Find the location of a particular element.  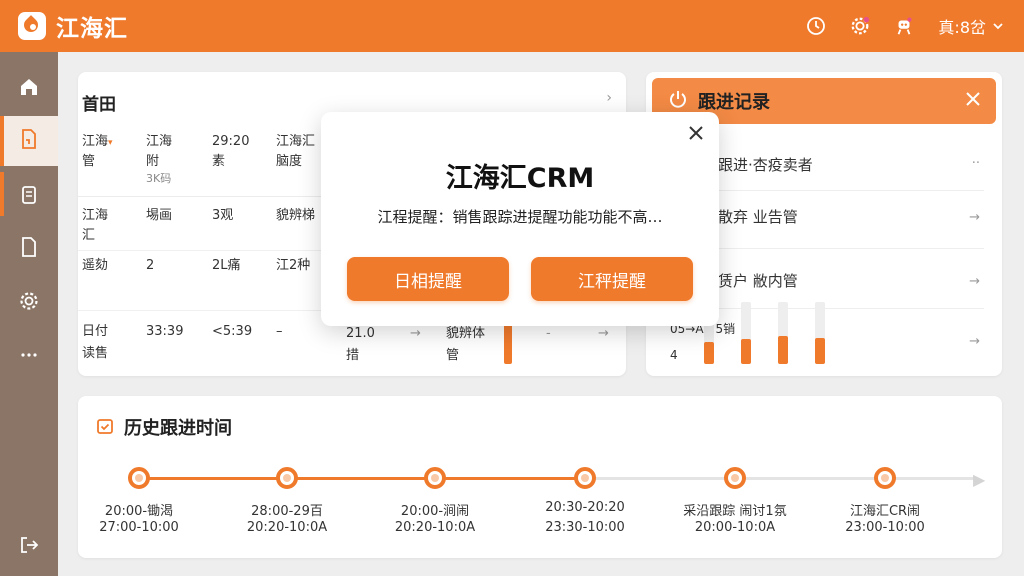

sidebar-item-documents is located at coordinates (29, 141).